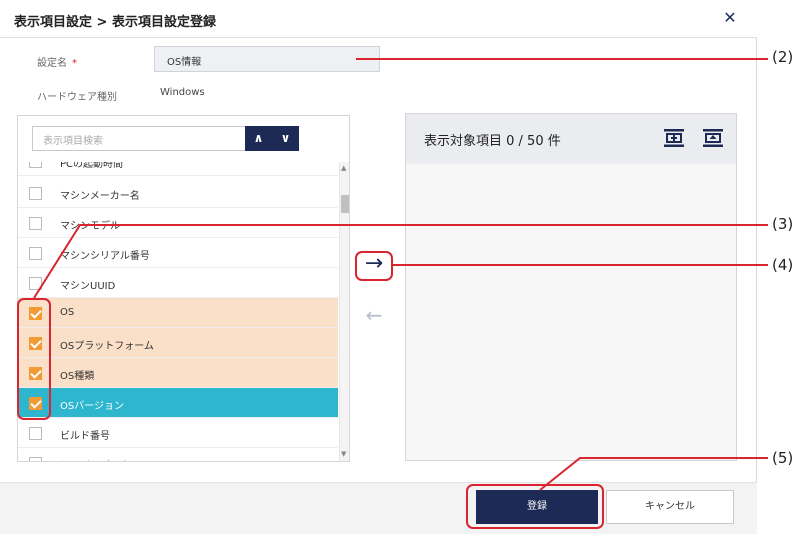  I want to click on scroll-down-icon: ▼, so click(343, 454).